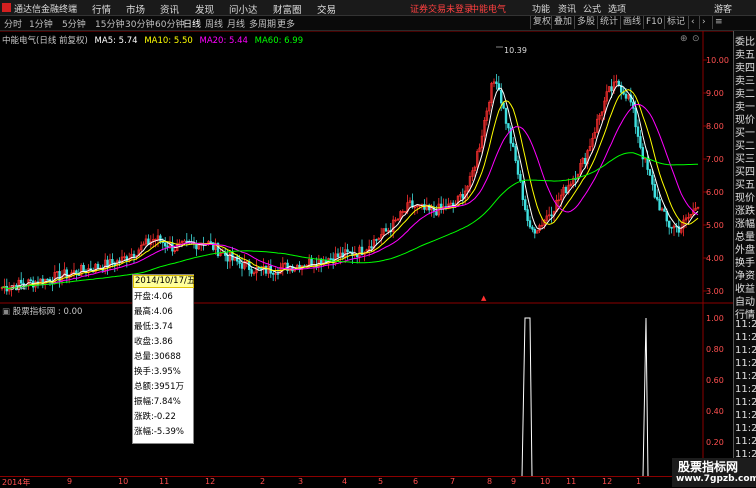 This screenshot has height=488, width=756. I want to click on menu-item-trade: 交易, so click(326, 9).